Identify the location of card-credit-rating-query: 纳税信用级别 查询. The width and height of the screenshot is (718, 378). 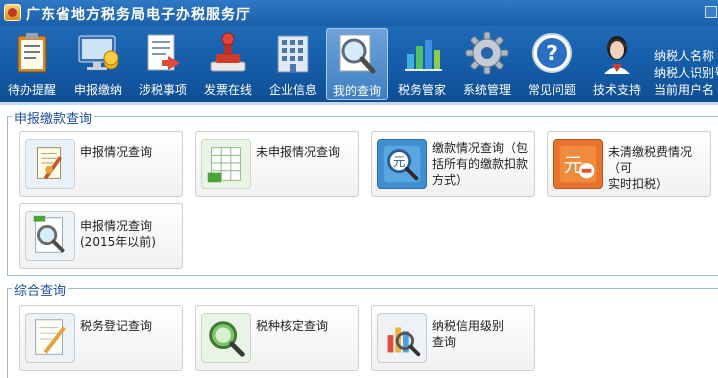
(453, 338).